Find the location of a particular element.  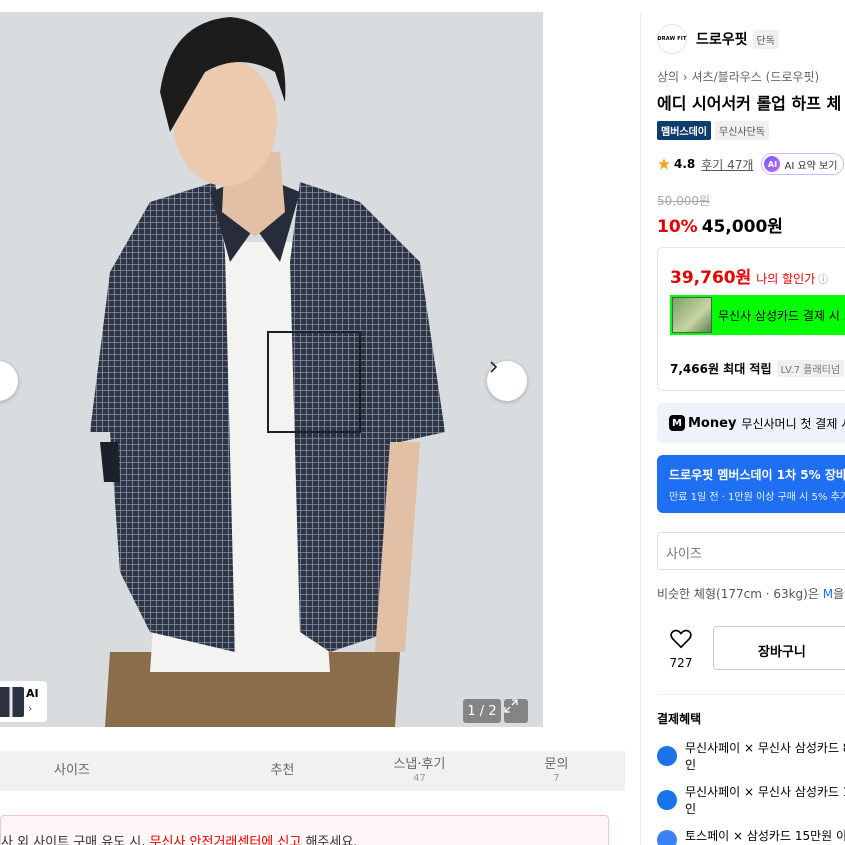

ai-label: AI is located at coordinates (32, 693).